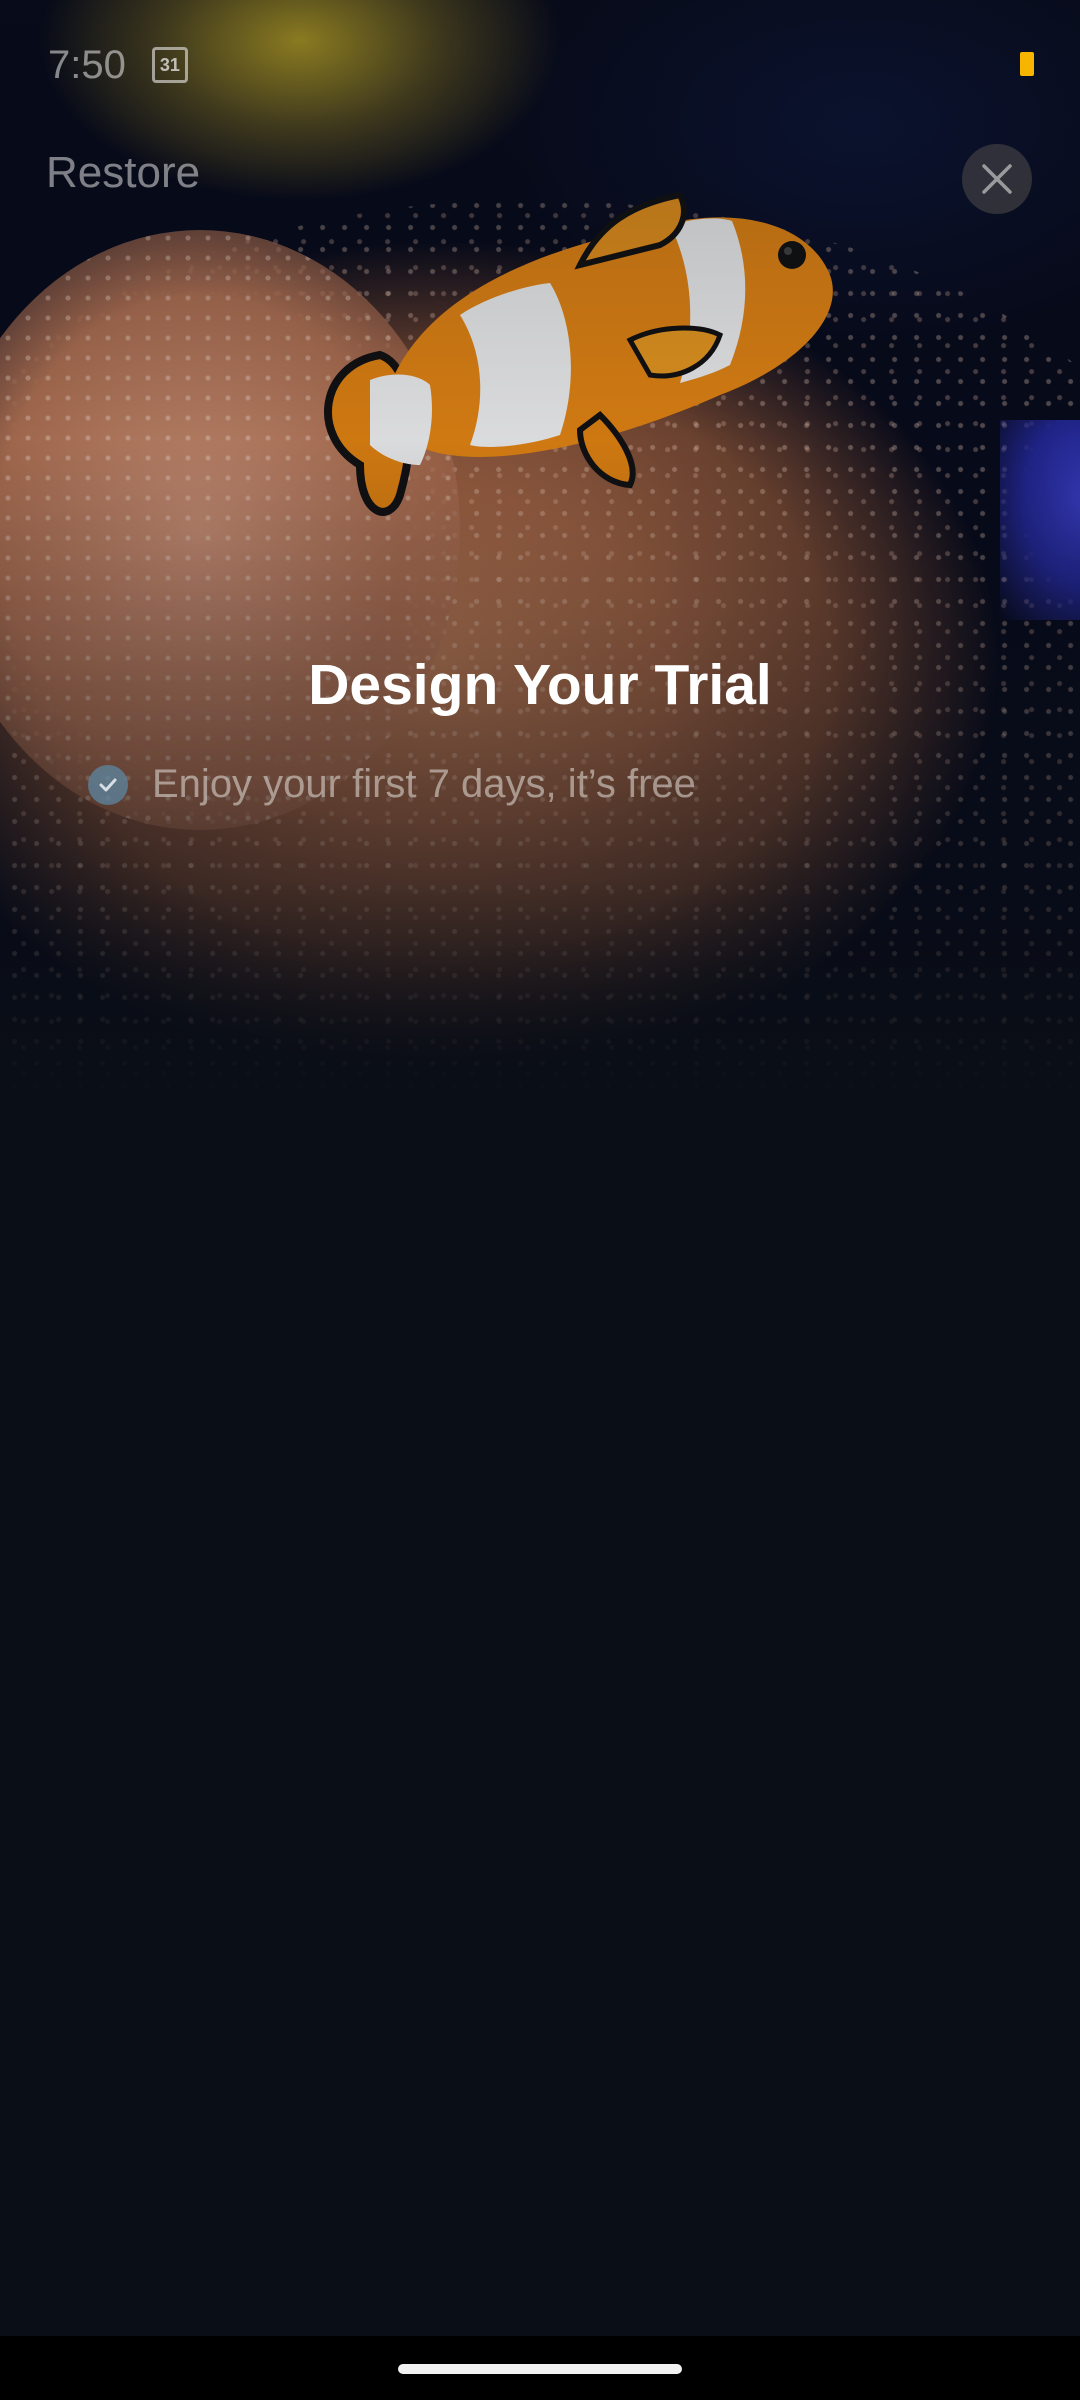 The image size is (1080, 2400). What do you see at coordinates (108, 784) in the screenshot?
I see `check-circle-icon` at bounding box center [108, 784].